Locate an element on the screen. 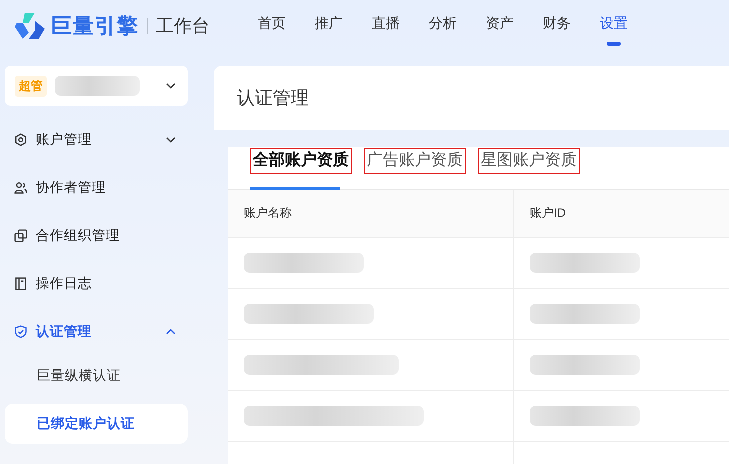 This screenshot has height=464, width=729. role-badge: 超管 is located at coordinates (31, 86).